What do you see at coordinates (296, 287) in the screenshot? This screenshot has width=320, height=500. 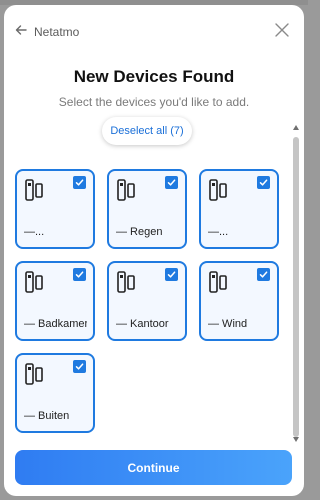 I see `scroll-thumb` at bounding box center [296, 287].